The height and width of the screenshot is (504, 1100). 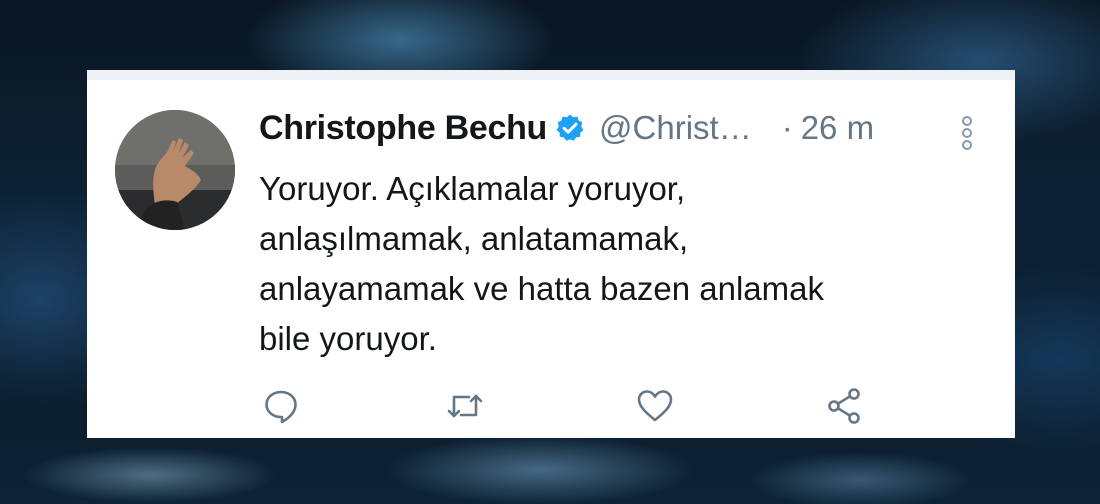 I want to click on tweet-time: 26 m, so click(x=837, y=128).